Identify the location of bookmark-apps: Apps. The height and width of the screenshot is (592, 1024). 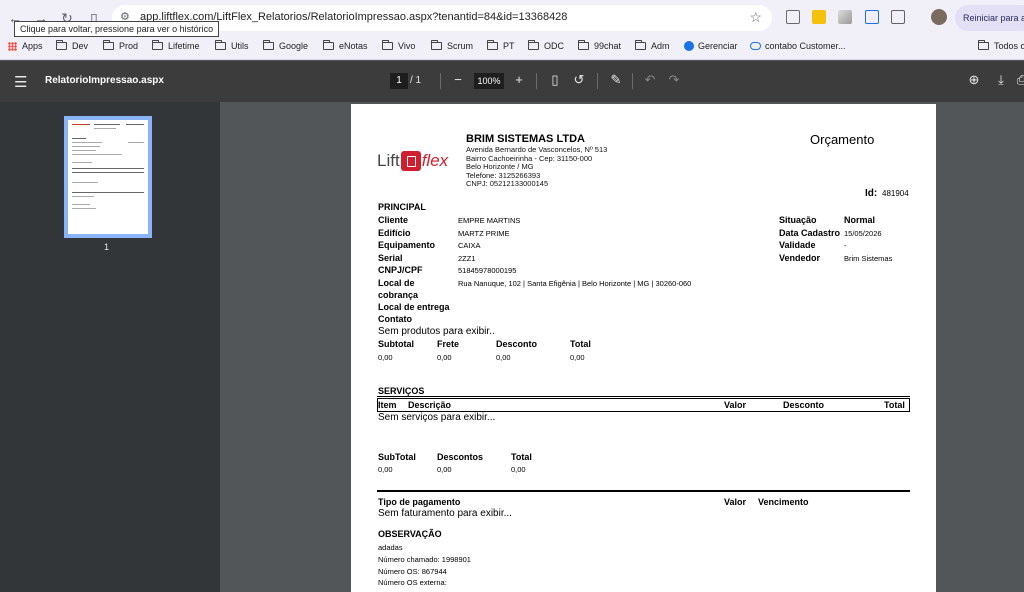
(25, 46).